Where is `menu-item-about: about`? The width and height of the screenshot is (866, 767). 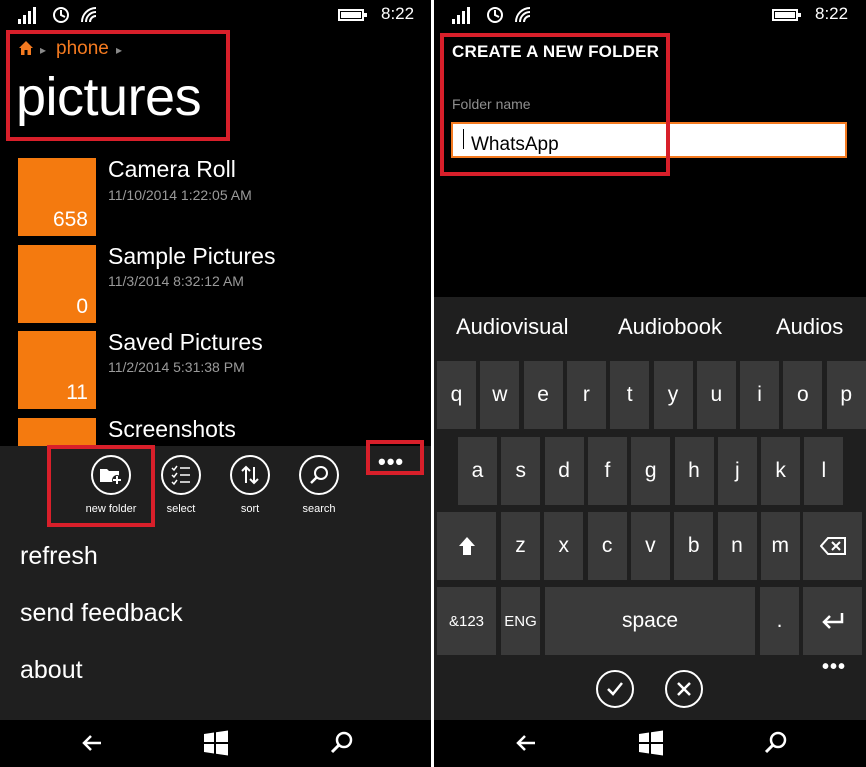 menu-item-about: about is located at coordinates (51, 670).